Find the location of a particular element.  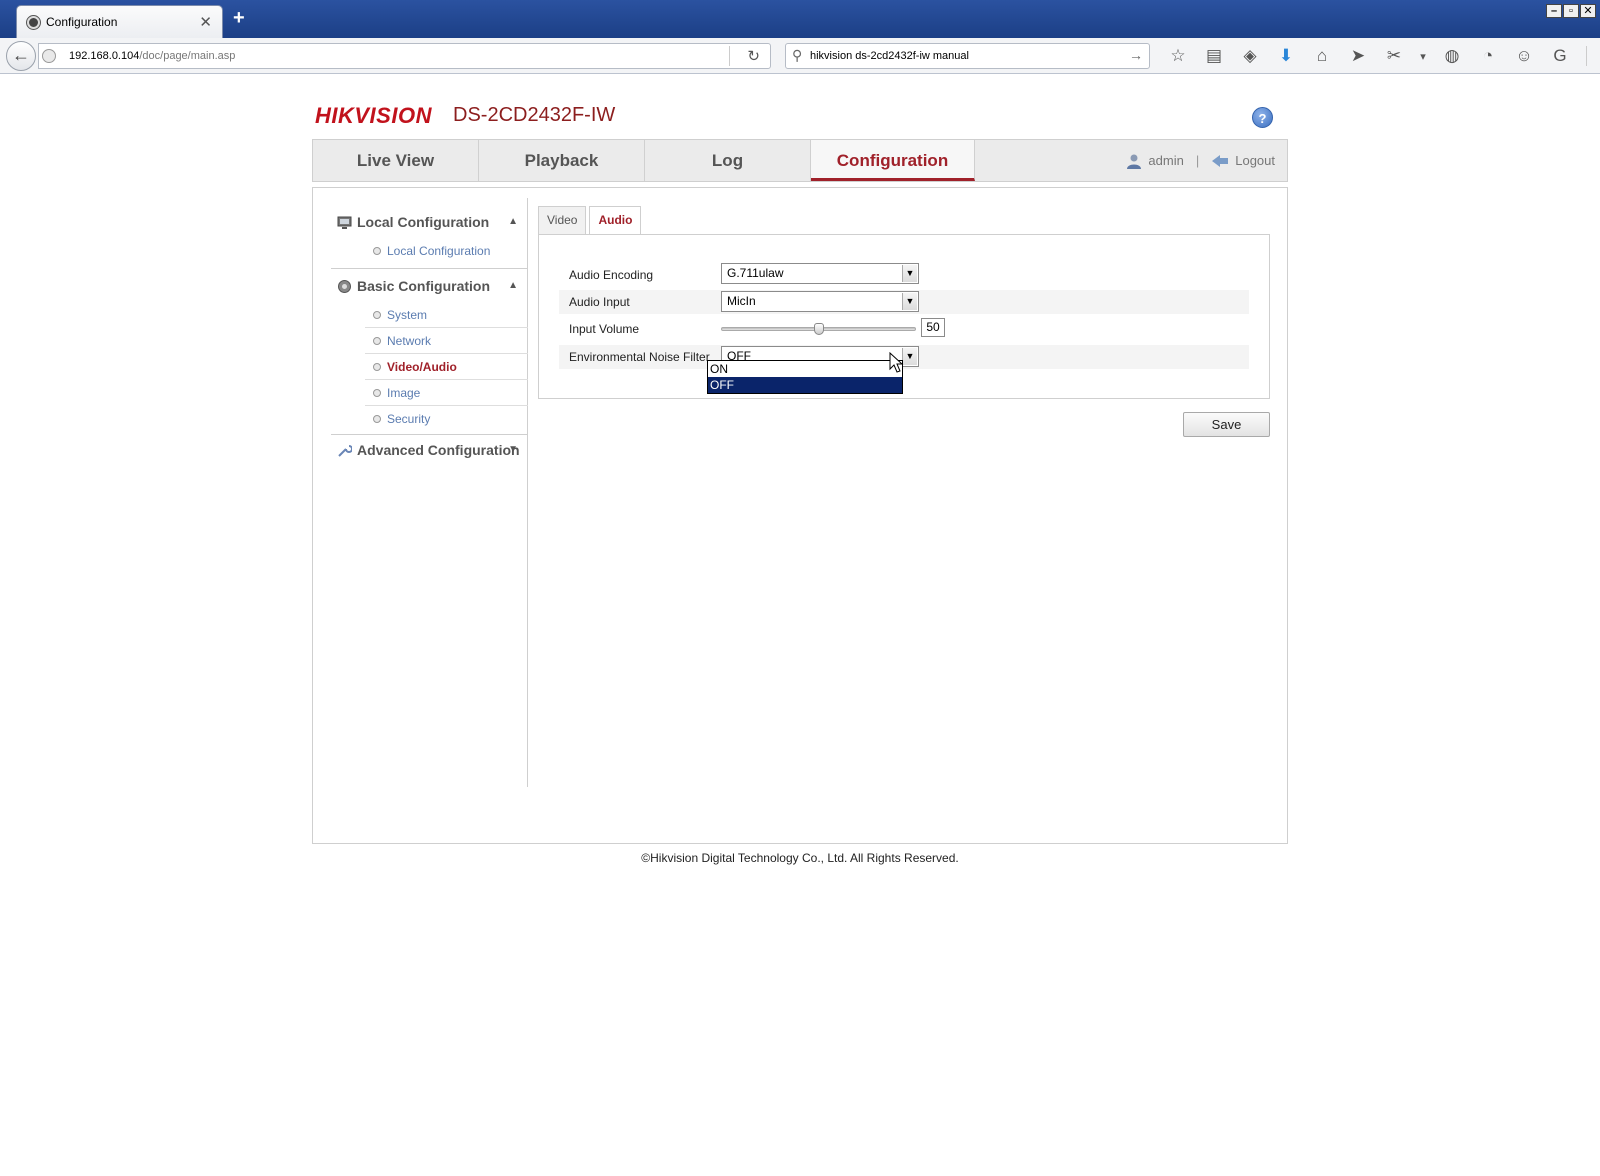

url-host: 192.168.0.104 is located at coordinates (104, 56).